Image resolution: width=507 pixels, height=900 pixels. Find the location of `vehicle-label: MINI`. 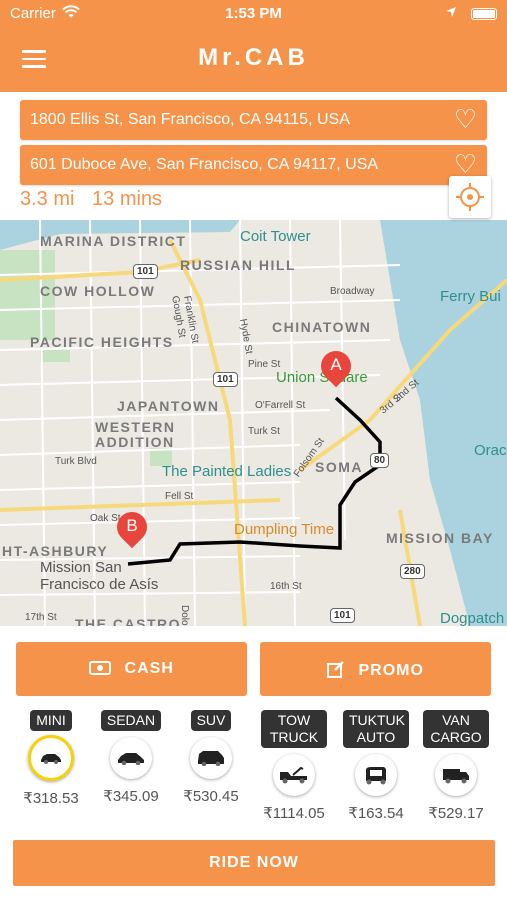

vehicle-label: MINI is located at coordinates (51, 720).